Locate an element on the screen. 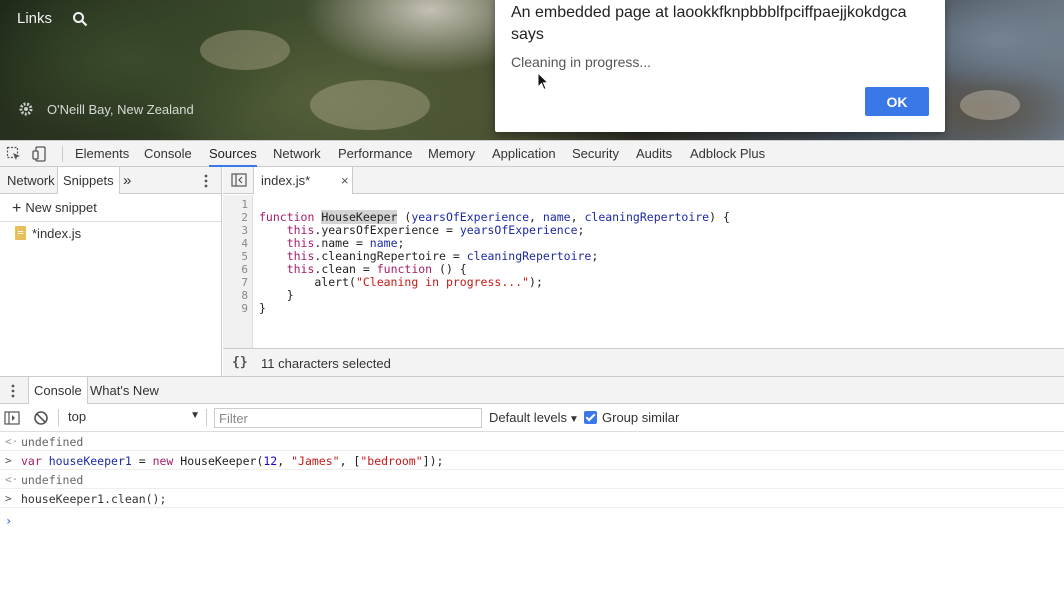 The height and width of the screenshot is (607, 1064). tab-adblock-plus: Adblock Plus is located at coordinates (727, 154).